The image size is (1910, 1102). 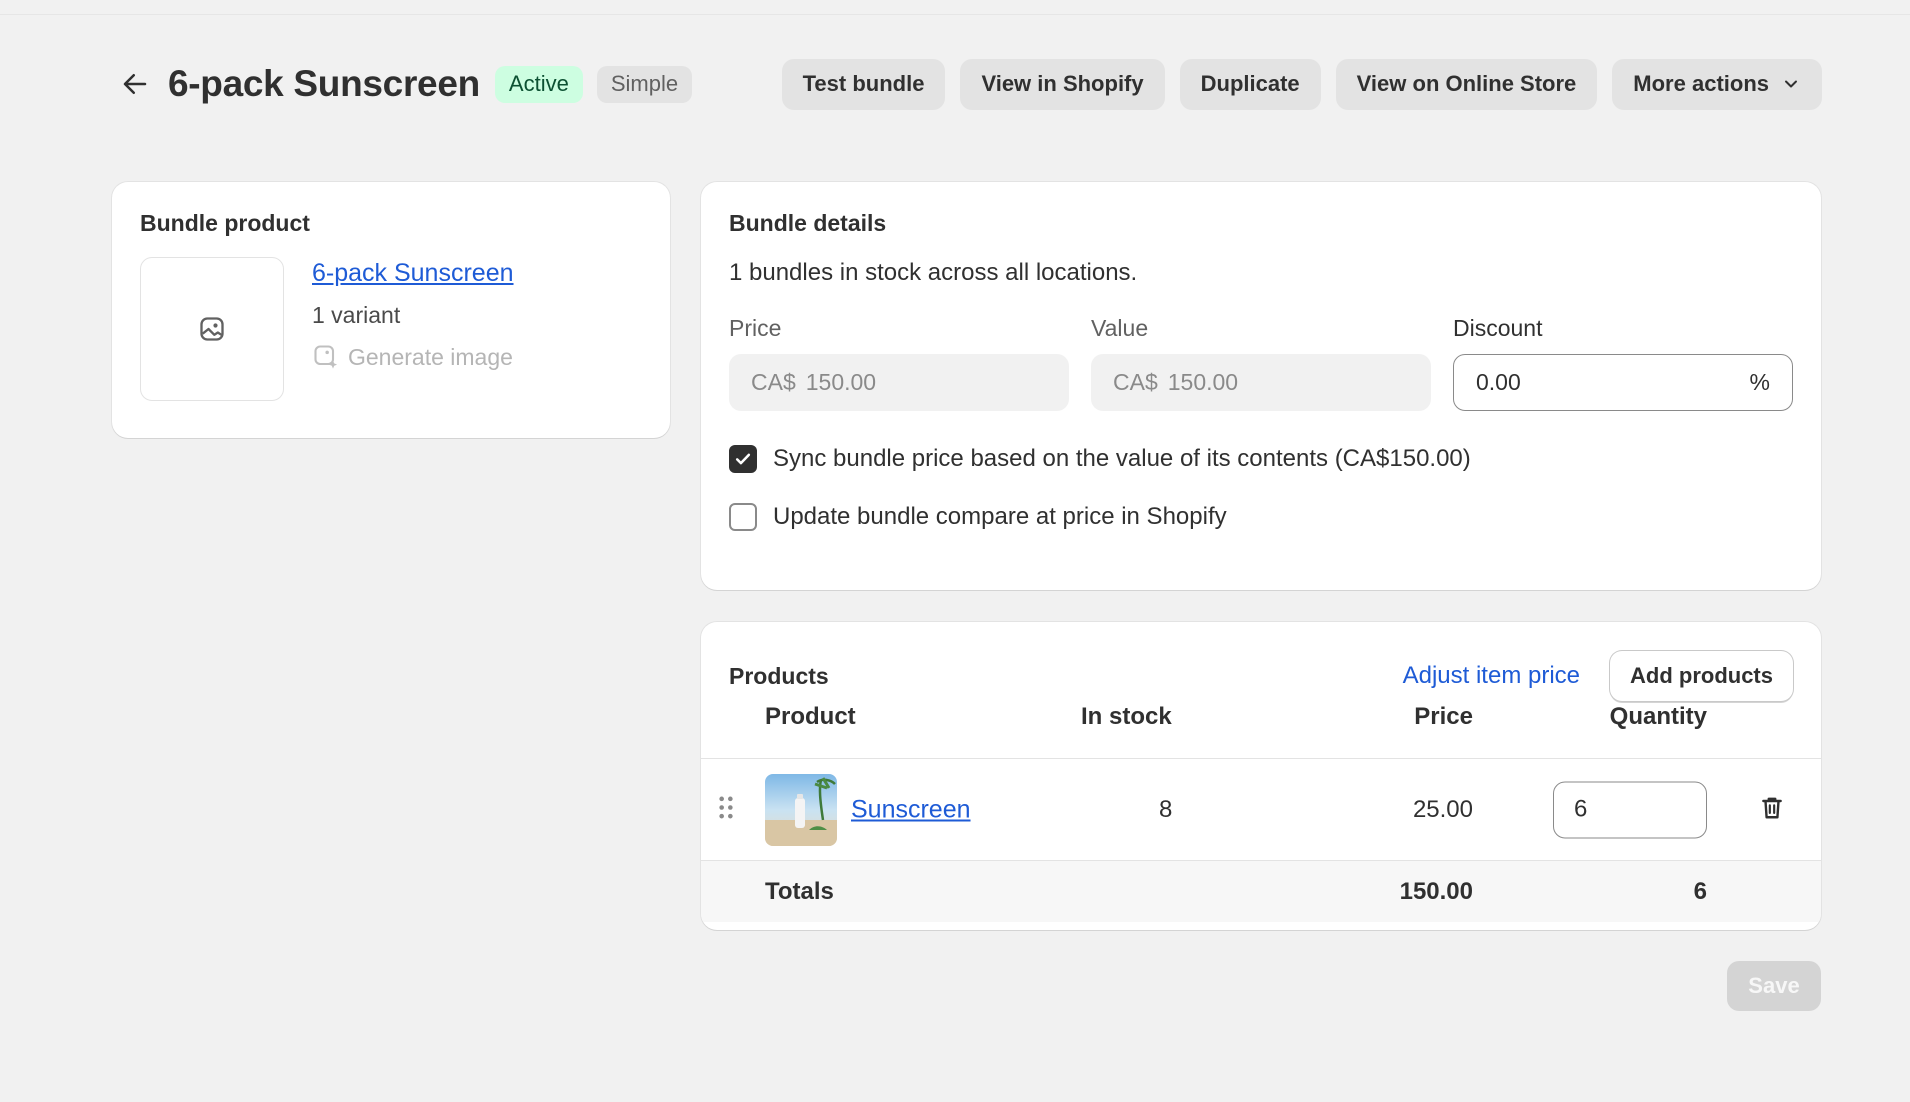 I want to click on stock-summary: 1 bundles in stock across all locations., so click(x=933, y=272).